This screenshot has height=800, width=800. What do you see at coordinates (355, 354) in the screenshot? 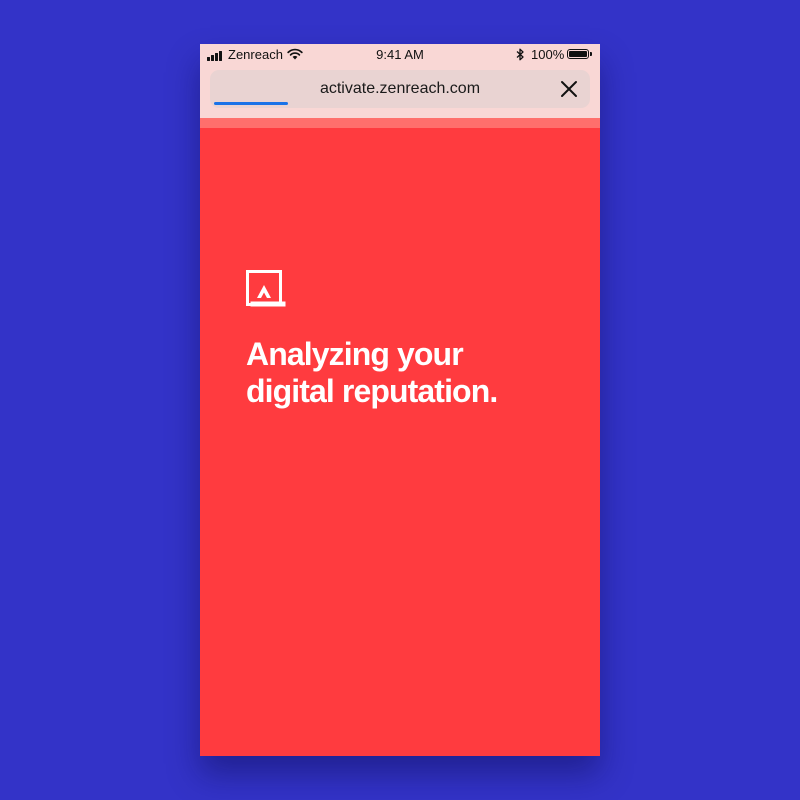
I see `headline-line-1: Analyzing your` at bounding box center [355, 354].